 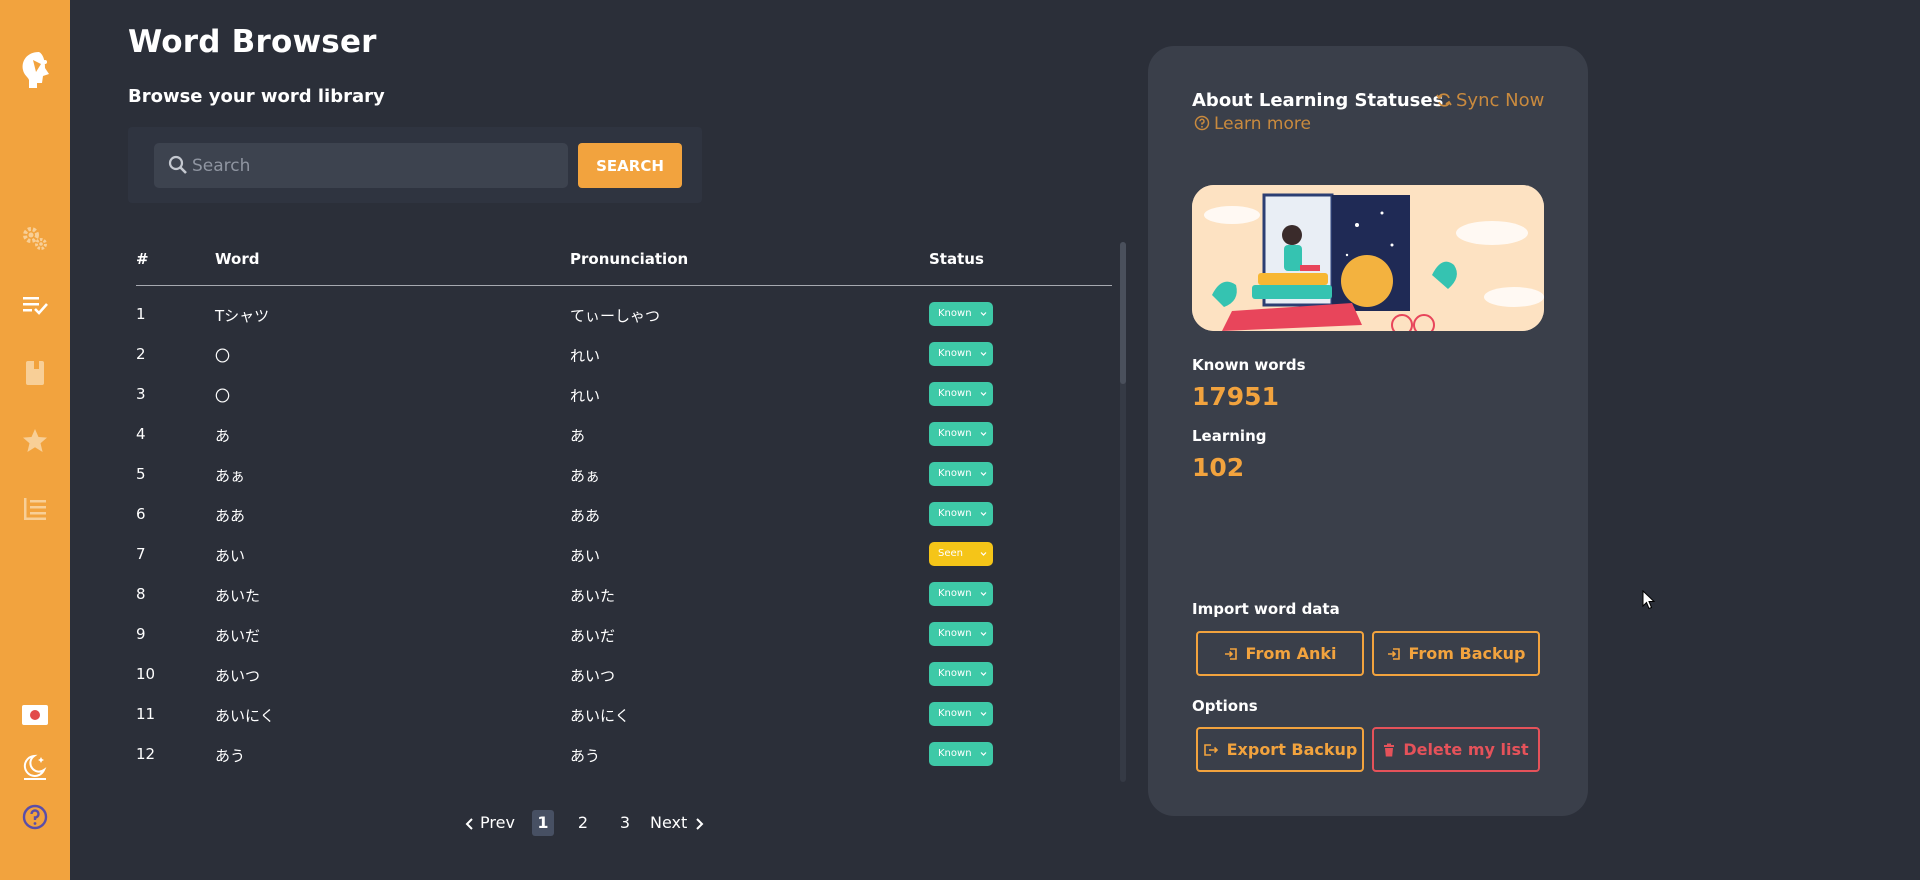 What do you see at coordinates (35, 305) in the screenshot?
I see `checklist-icon` at bounding box center [35, 305].